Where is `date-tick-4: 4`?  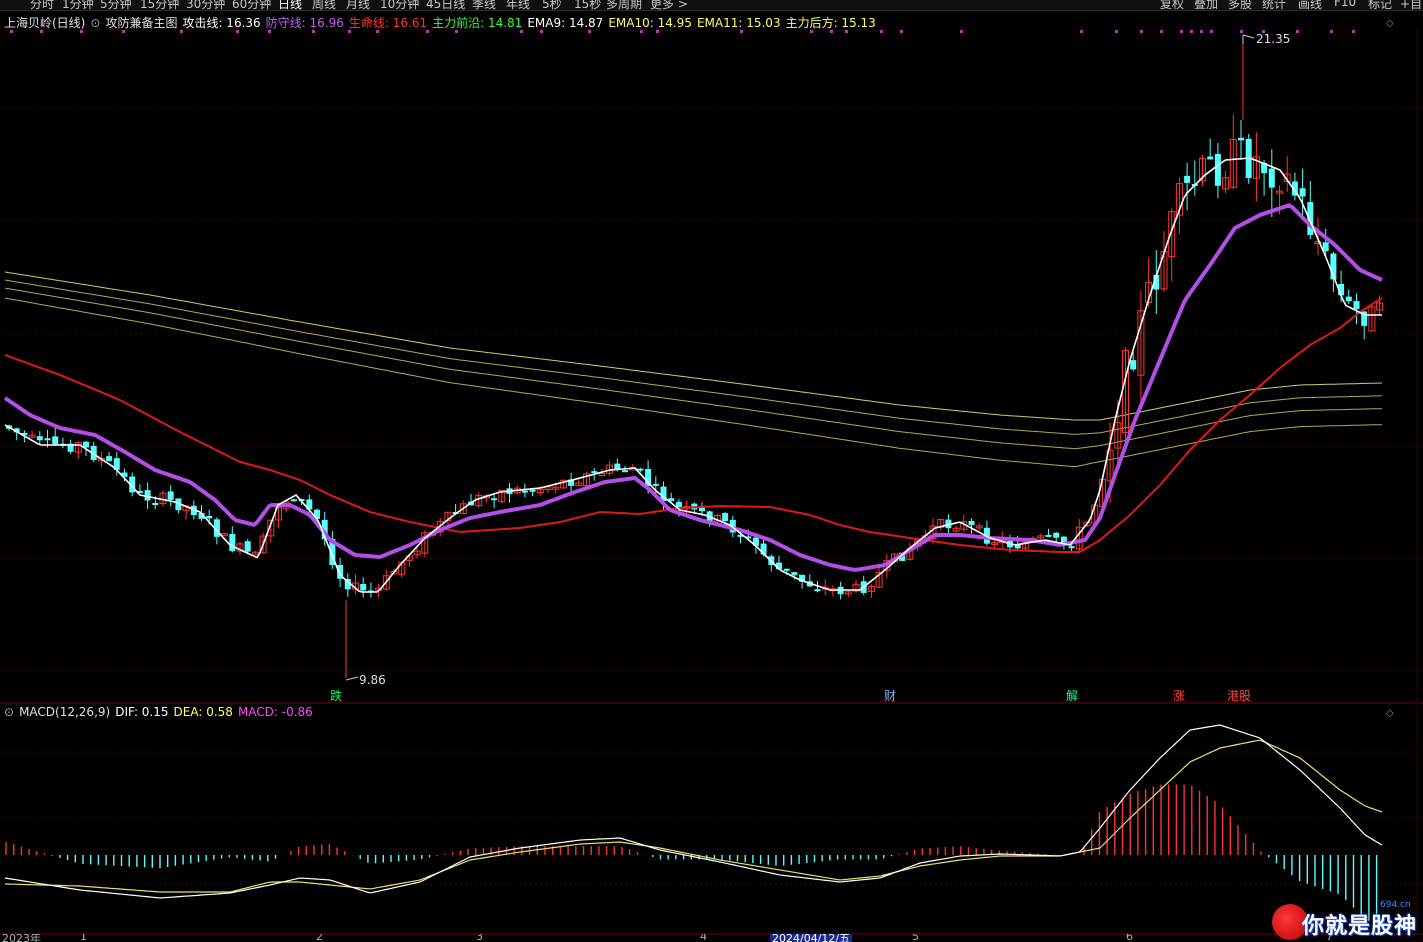 date-tick-4: 4 is located at coordinates (703, 938).